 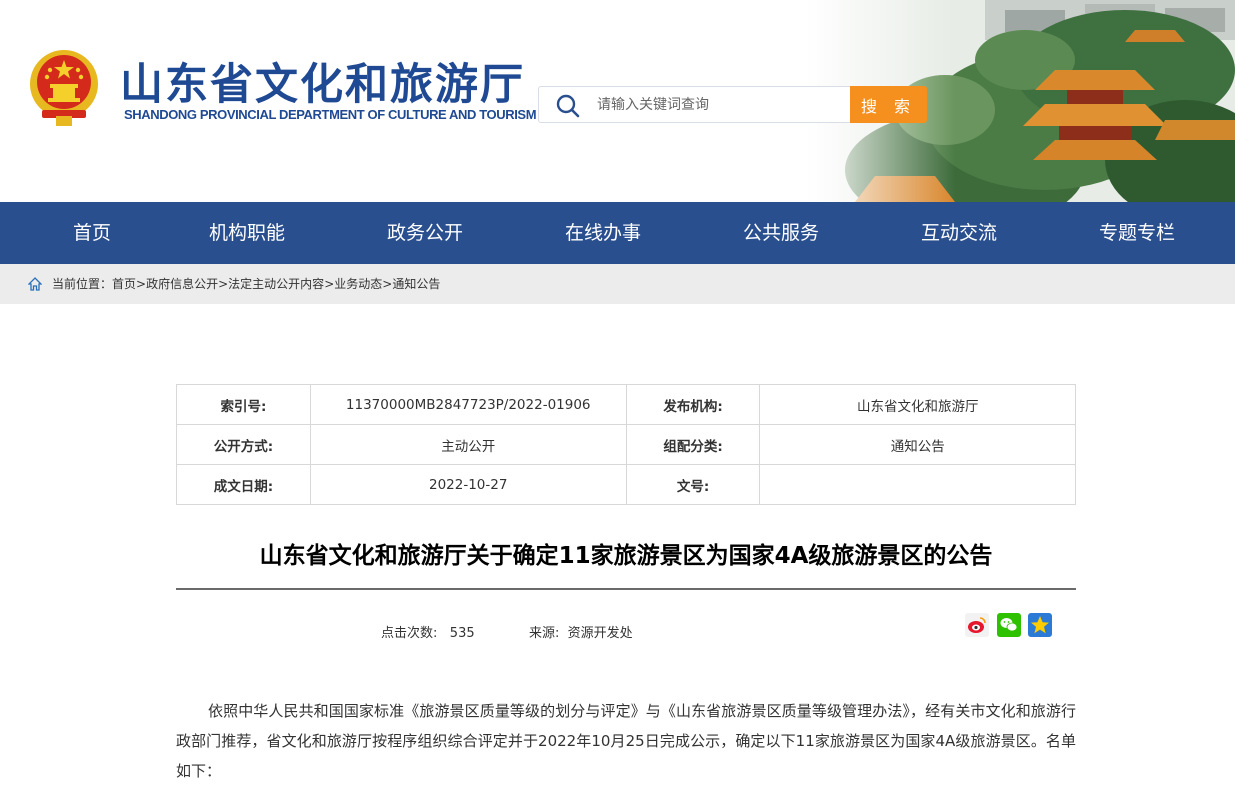 I want to click on date-value: 2022-10-27, so click(x=468, y=484).